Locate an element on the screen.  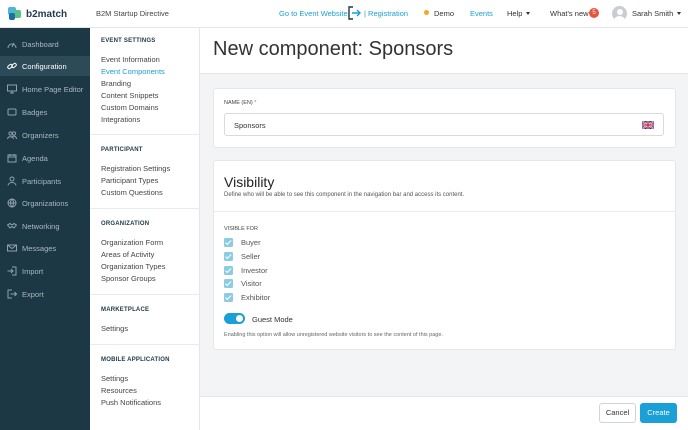
name-input-value: Sponsors is located at coordinates (250, 125).